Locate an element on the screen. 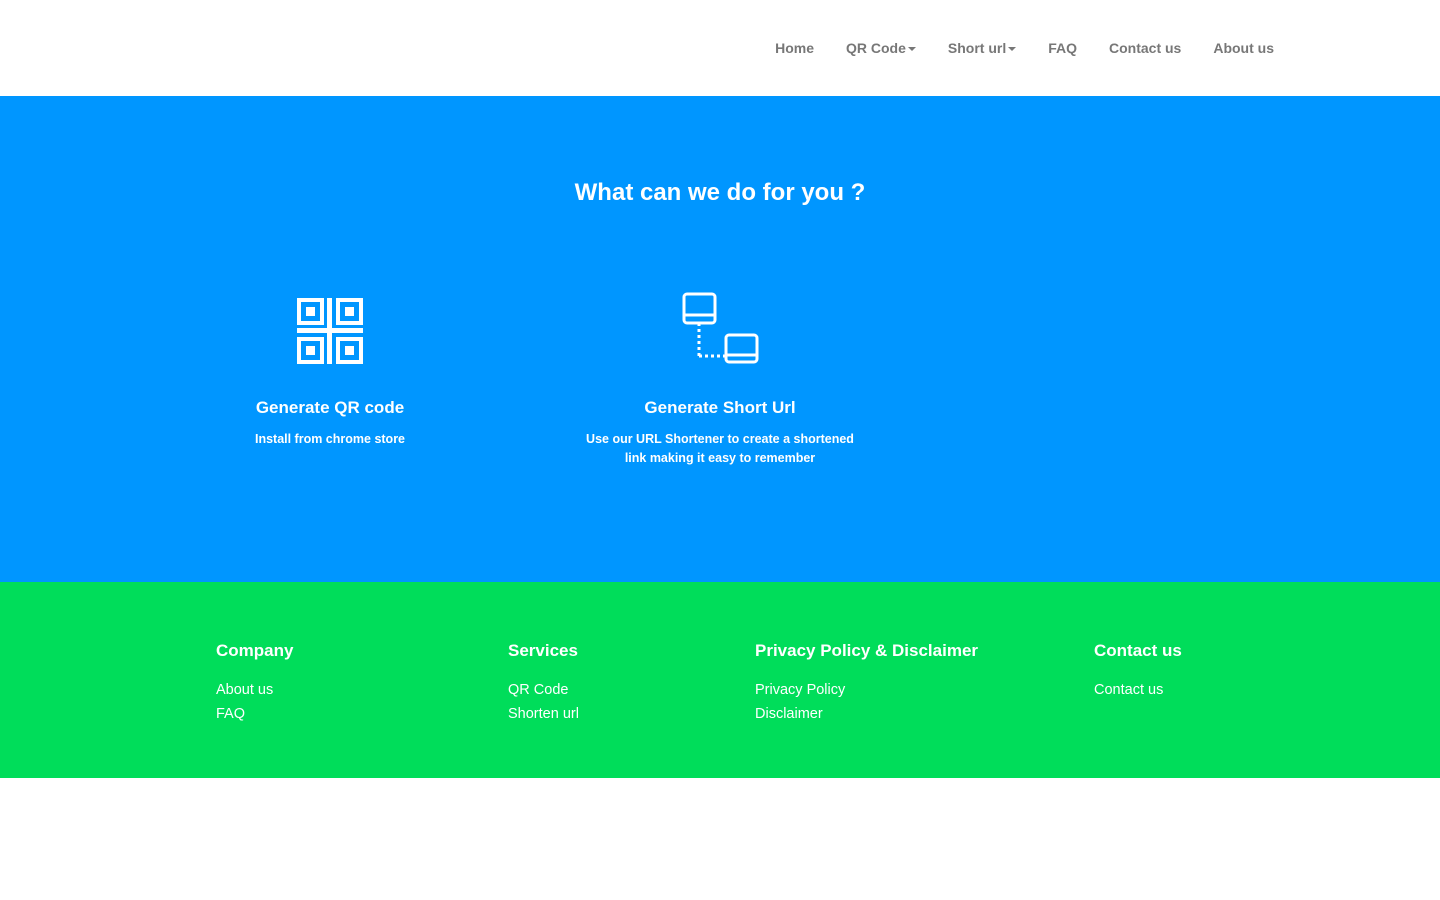 The height and width of the screenshot is (900, 1440). footer-column-services: Services QR Code Shorten url is located at coordinates (543, 683).